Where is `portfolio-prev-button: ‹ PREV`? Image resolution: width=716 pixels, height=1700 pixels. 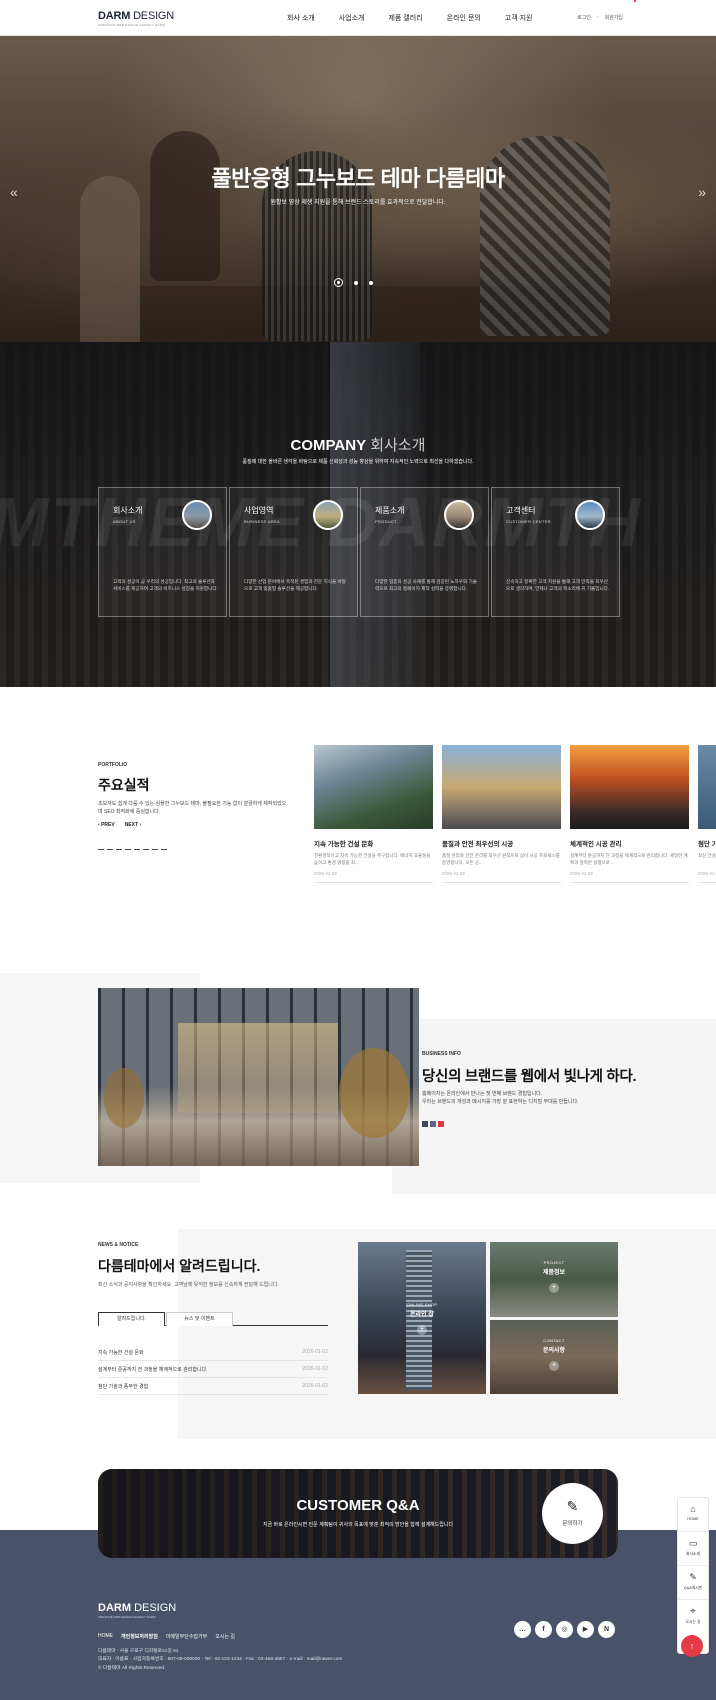 portfolio-prev-button: ‹ PREV is located at coordinates (106, 825).